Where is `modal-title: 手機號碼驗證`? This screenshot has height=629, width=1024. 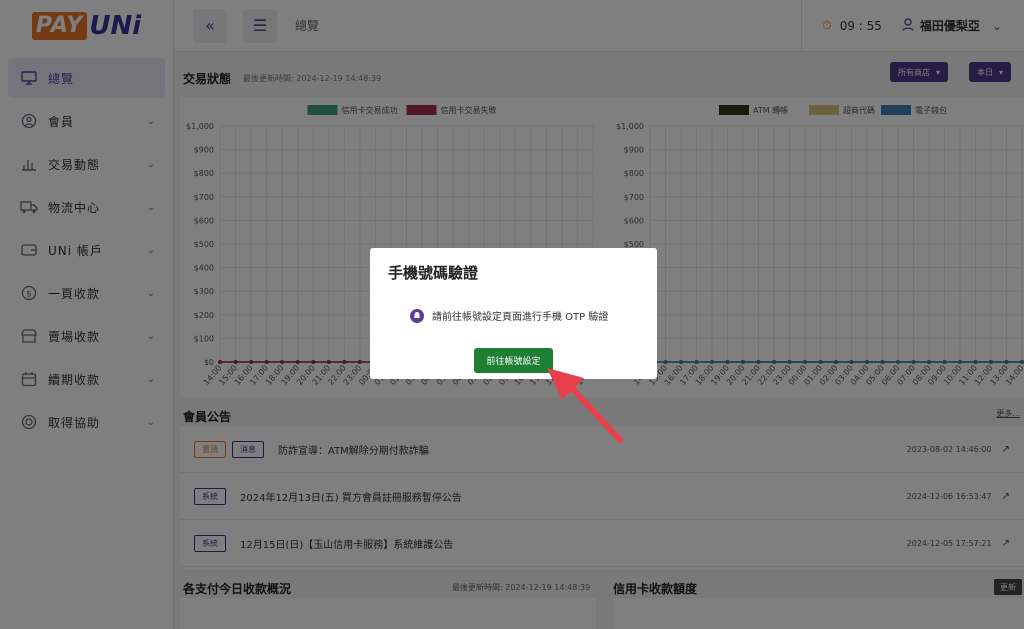
modal-title: 手機號碼驗證 is located at coordinates (433, 273).